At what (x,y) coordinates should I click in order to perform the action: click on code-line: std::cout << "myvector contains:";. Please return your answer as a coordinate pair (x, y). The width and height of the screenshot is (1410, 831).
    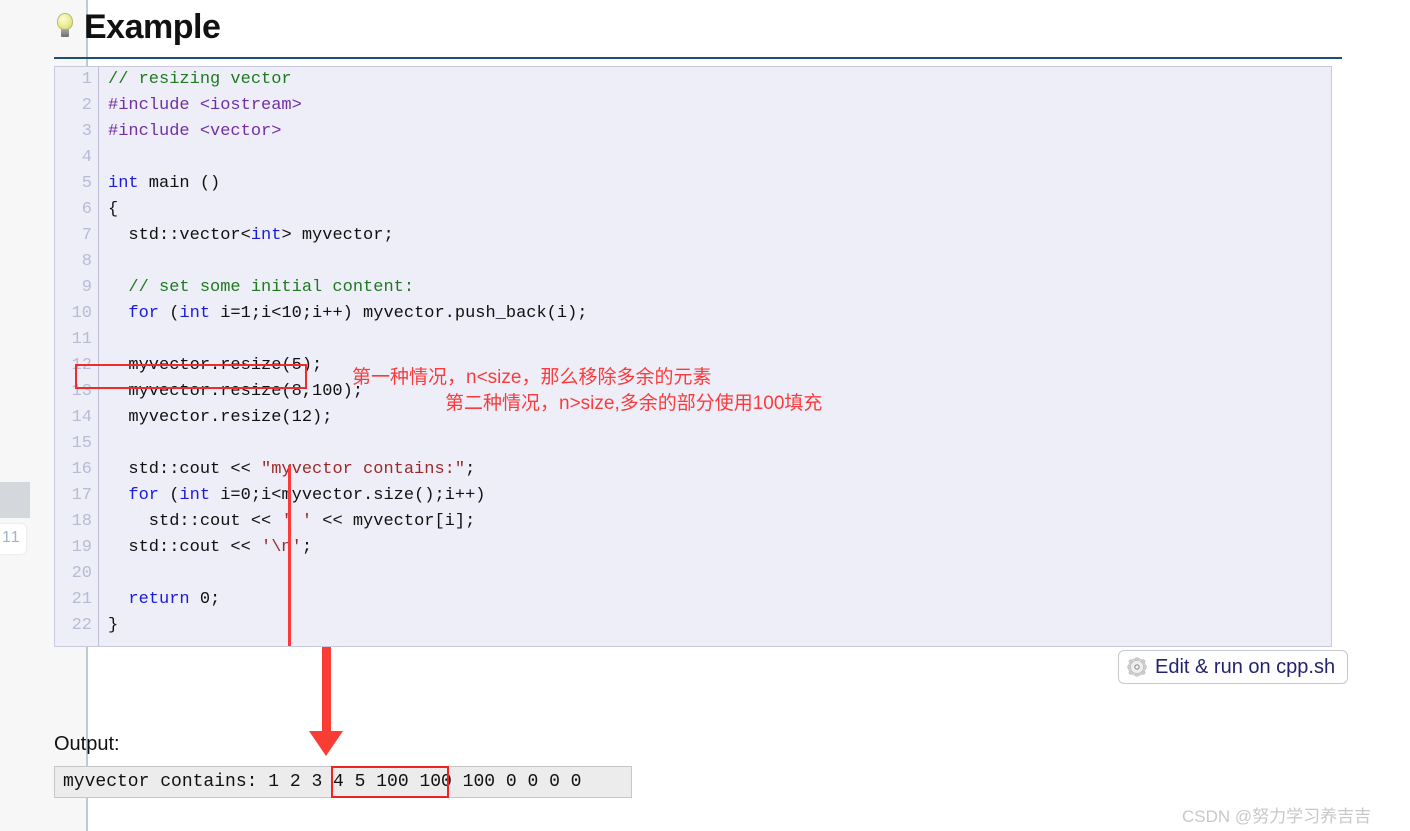
    Looking at the image, I should click on (348, 470).